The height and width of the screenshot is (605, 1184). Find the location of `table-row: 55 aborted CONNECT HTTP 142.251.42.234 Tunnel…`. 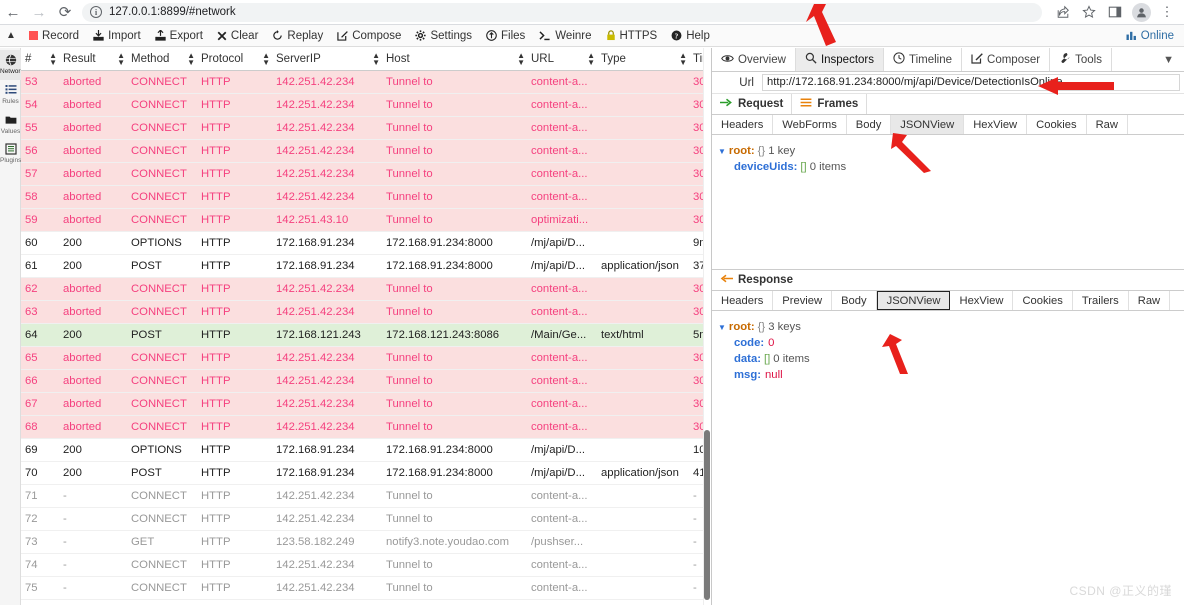

table-row: 55 aborted CONNECT HTTP 142.251.42.234 Tunnel… is located at coordinates (366, 128).